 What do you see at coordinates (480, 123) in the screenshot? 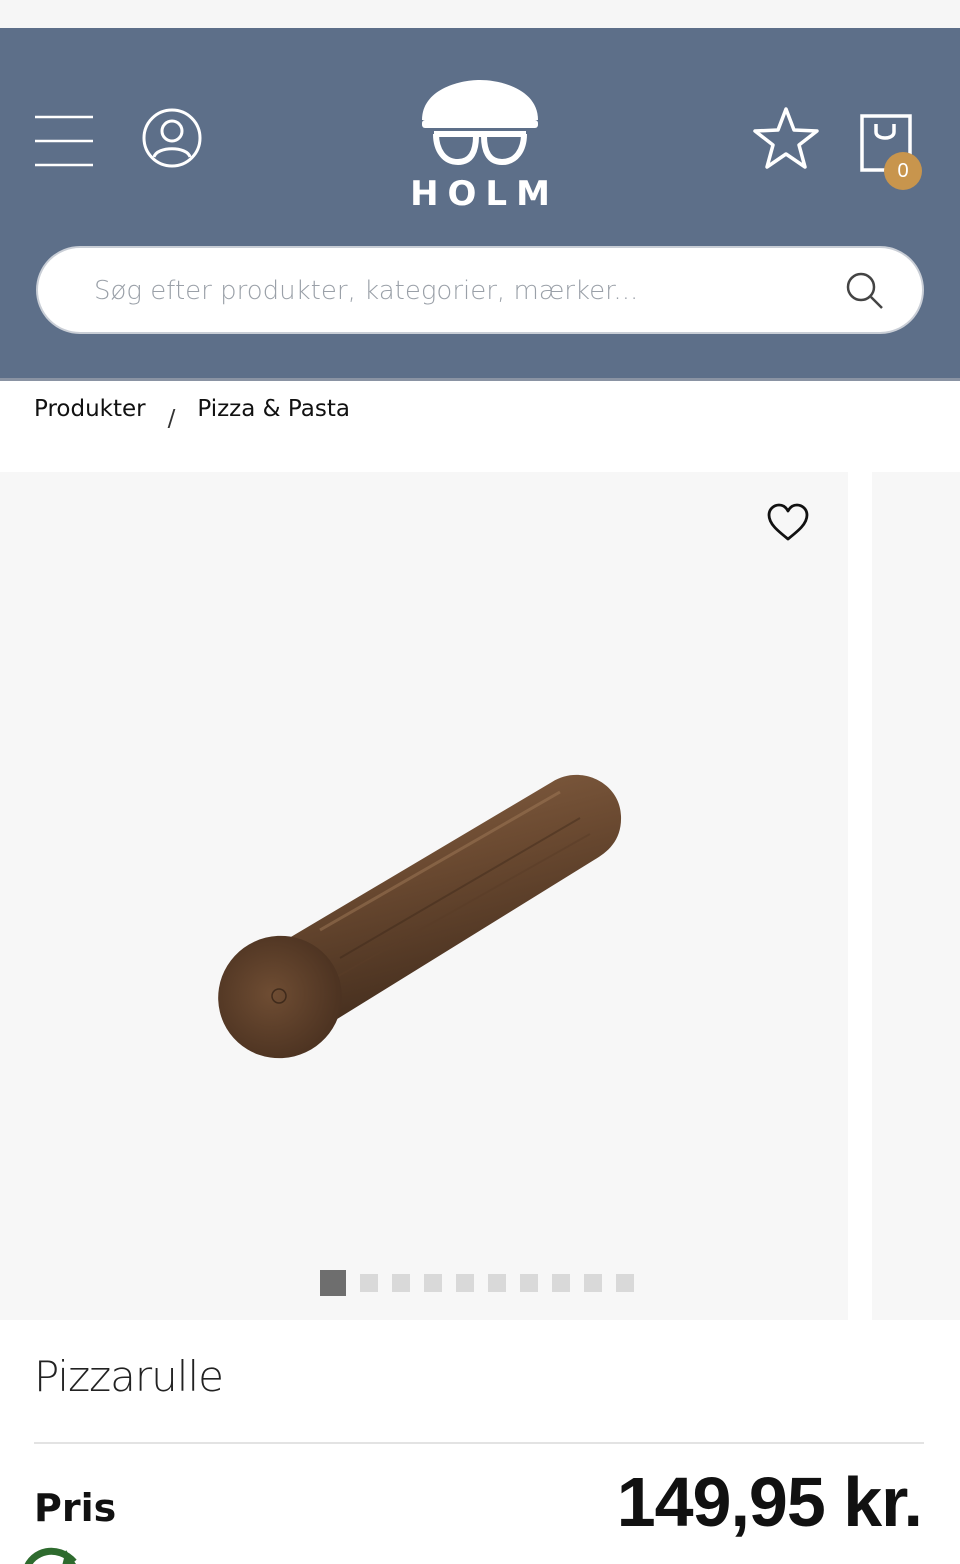
I see `holm-logo-icon` at bounding box center [480, 123].